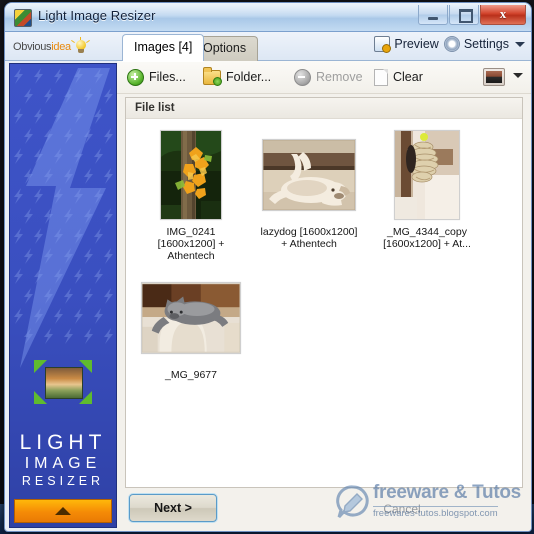 The height and width of the screenshot is (534, 534). What do you see at coordinates (32, 47) in the screenshot?
I see `brand-text-obvious: Obvious` at bounding box center [32, 47].